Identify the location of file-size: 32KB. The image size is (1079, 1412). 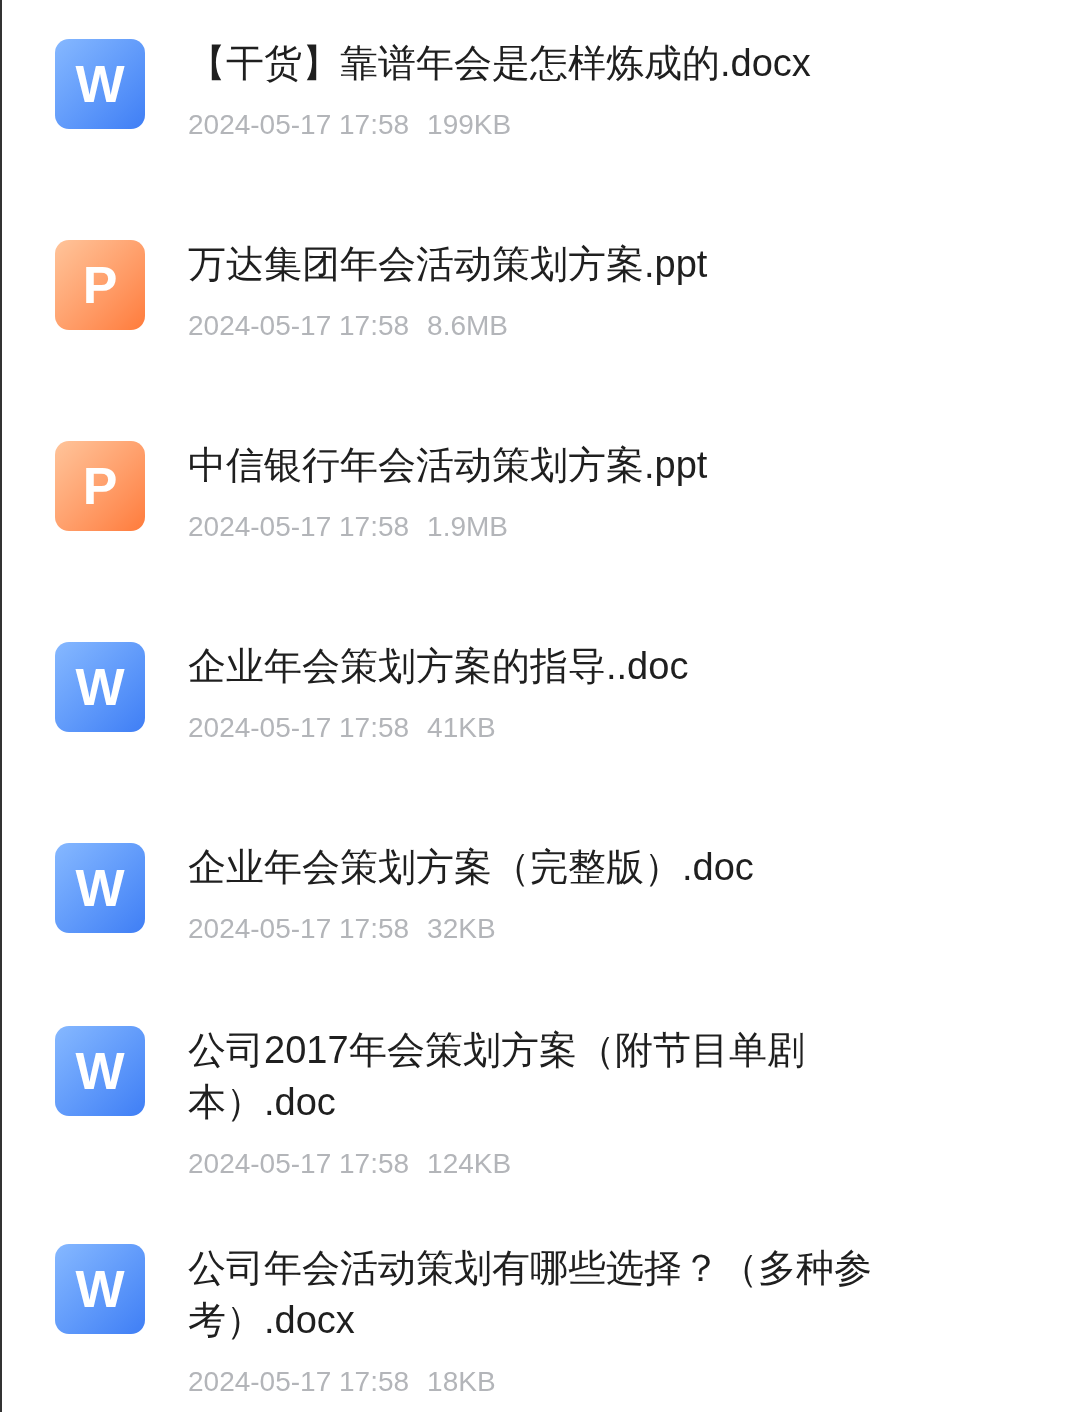
(461, 928).